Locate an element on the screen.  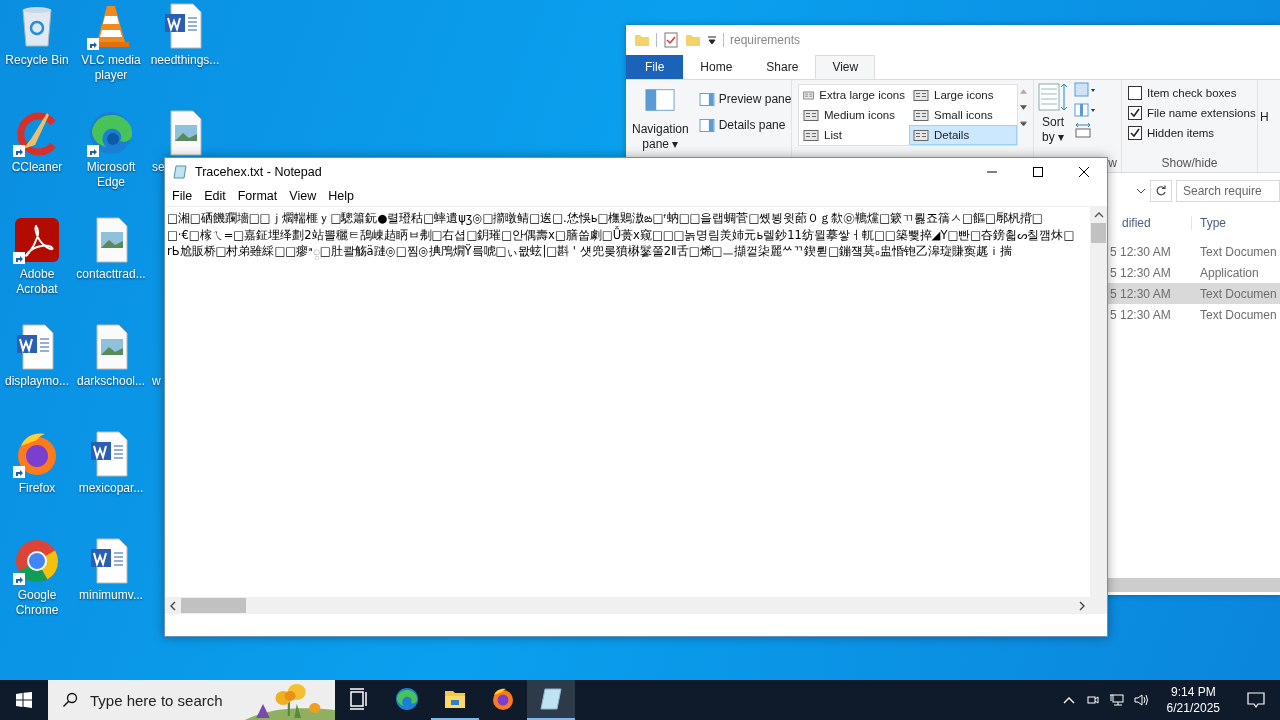
menu-item: File is located at coordinates (182, 196).